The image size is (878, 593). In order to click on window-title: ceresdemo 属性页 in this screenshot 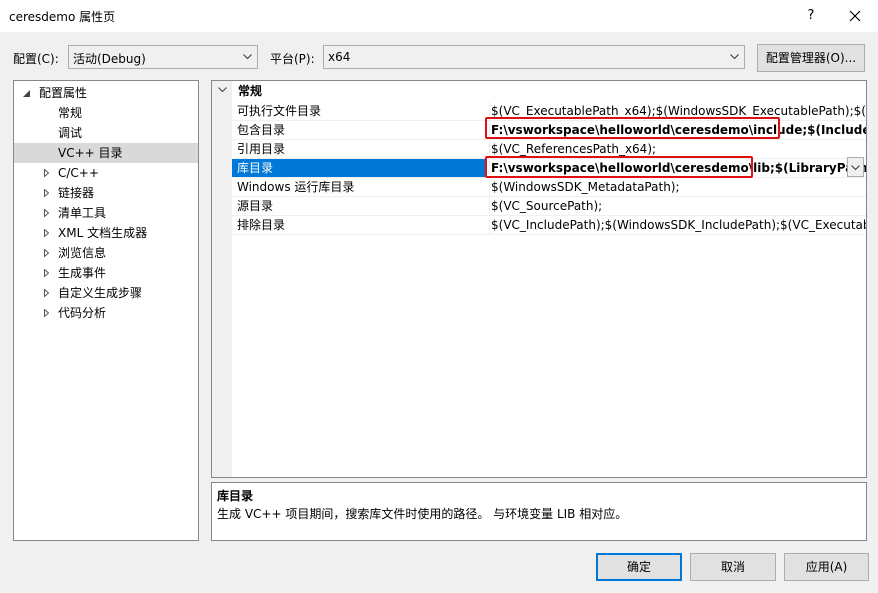, I will do `click(62, 17)`.